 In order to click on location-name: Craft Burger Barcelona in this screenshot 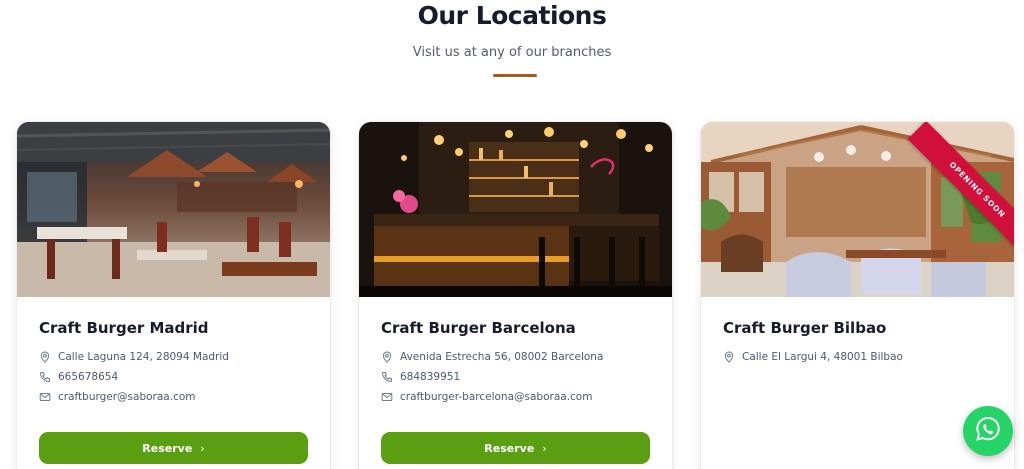, I will do `click(478, 328)`.